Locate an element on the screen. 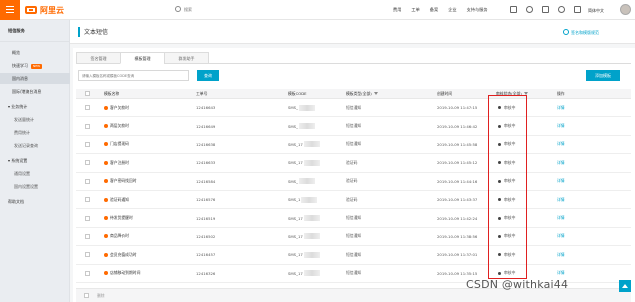  search-icon is located at coordinates (178, 9).